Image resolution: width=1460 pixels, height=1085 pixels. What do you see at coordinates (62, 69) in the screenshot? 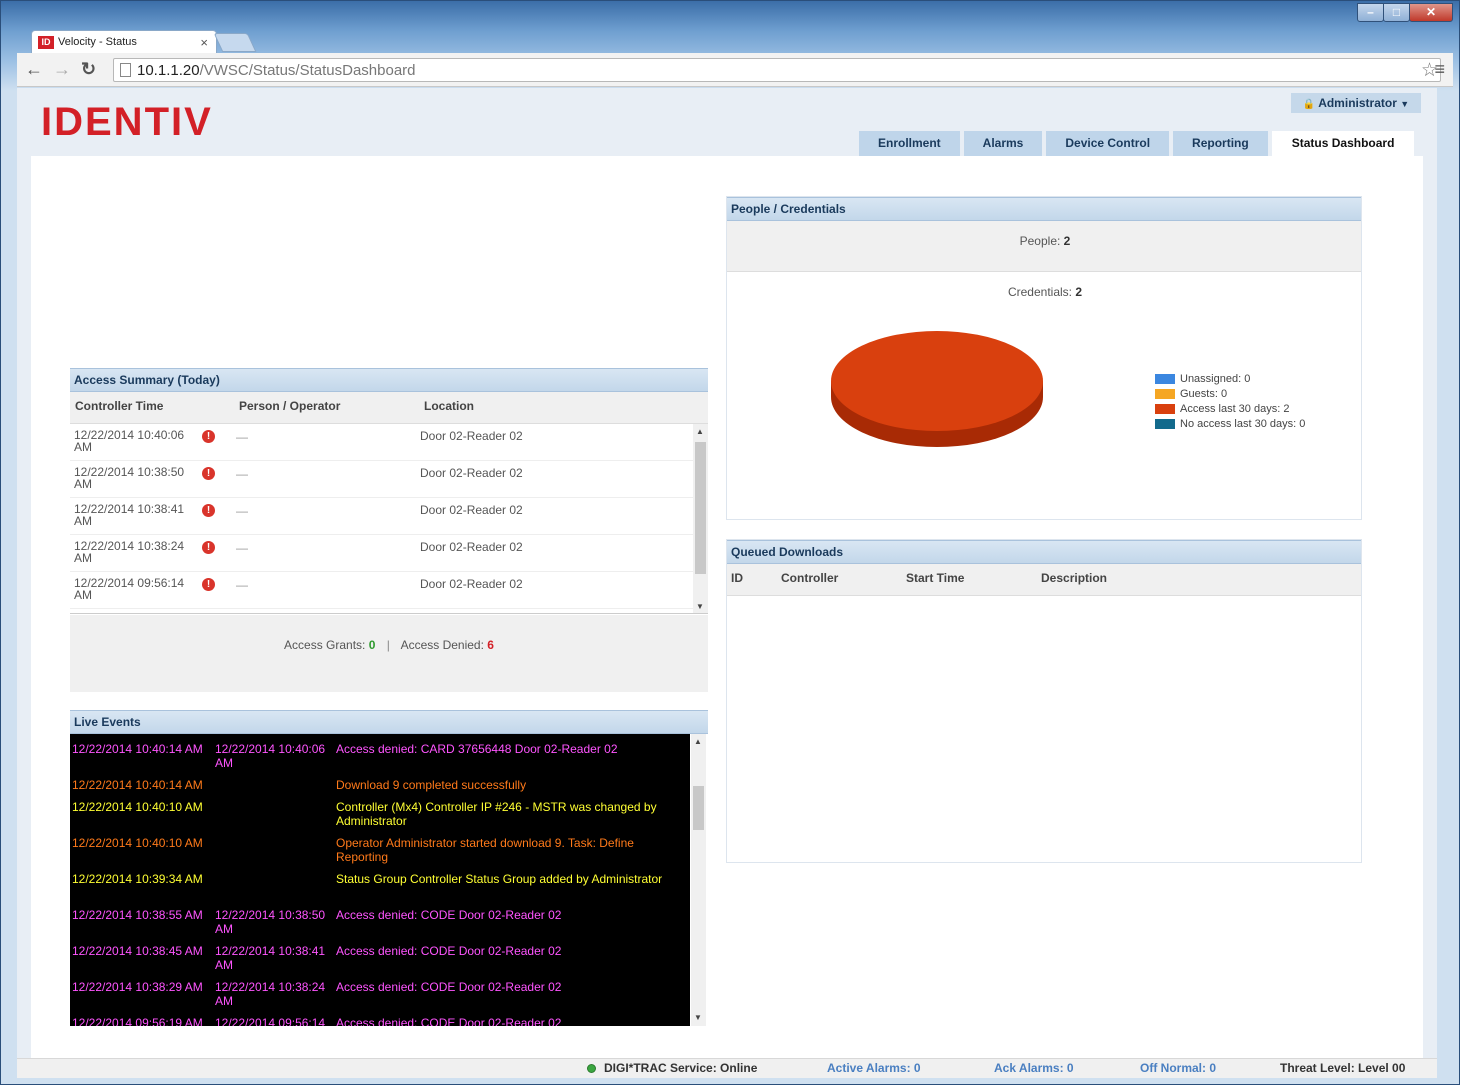
I see `forward-arrow-icon: →` at bounding box center [62, 69].